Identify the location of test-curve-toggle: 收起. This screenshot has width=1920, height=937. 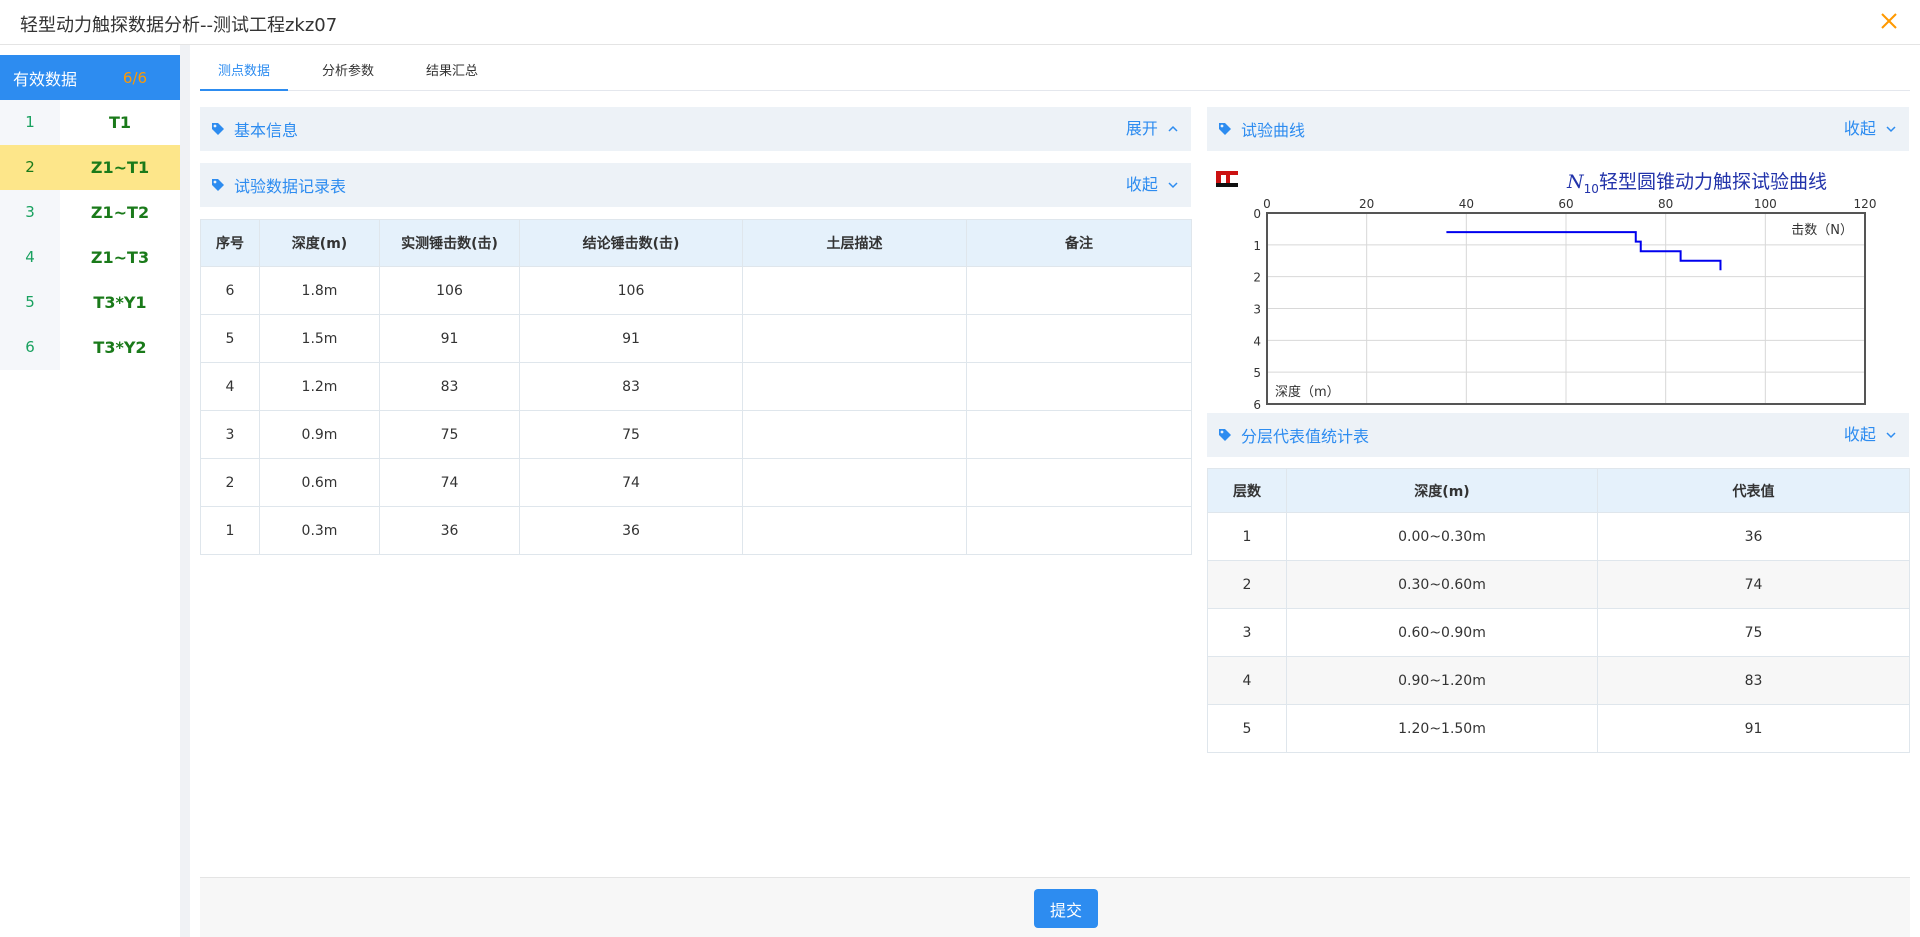
(1870, 129).